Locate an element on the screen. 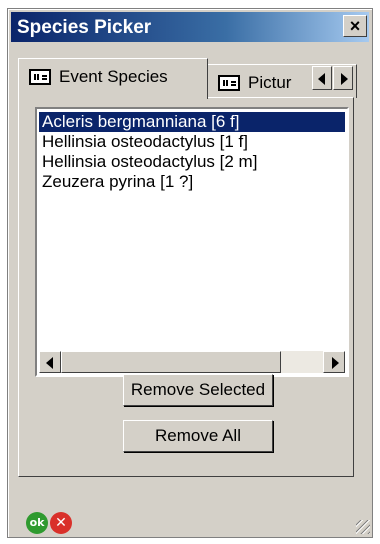 The image size is (380, 544). scroll-right-button is located at coordinates (334, 362).